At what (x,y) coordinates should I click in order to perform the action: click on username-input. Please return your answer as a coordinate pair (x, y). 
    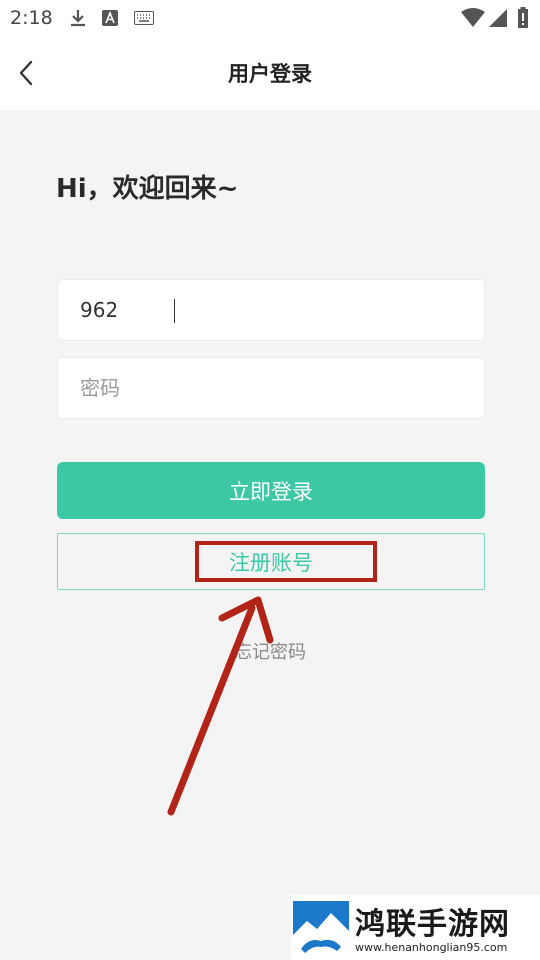
    Looking at the image, I should click on (271, 310).